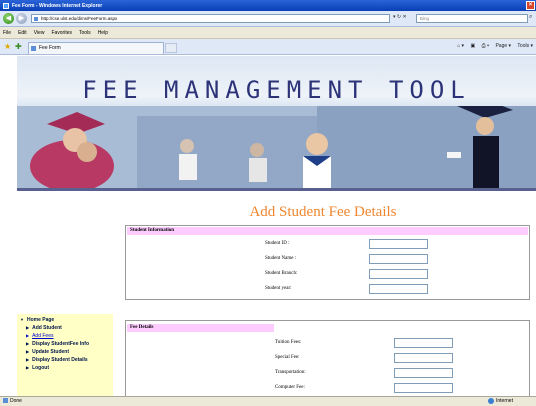 The height and width of the screenshot is (406, 536). What do you see at coordinates (277, 243) in the screenshot?
I see `student-id-label: Student ID :` at bounding box center [277, 243].